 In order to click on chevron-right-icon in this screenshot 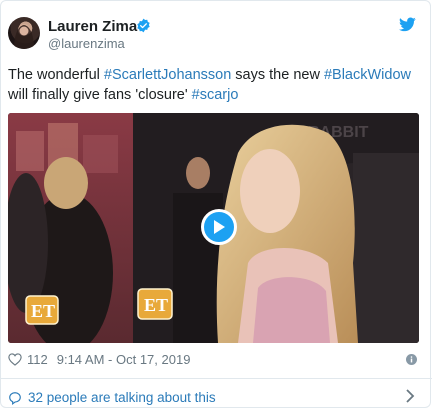, I will do `click(410, 396)`.